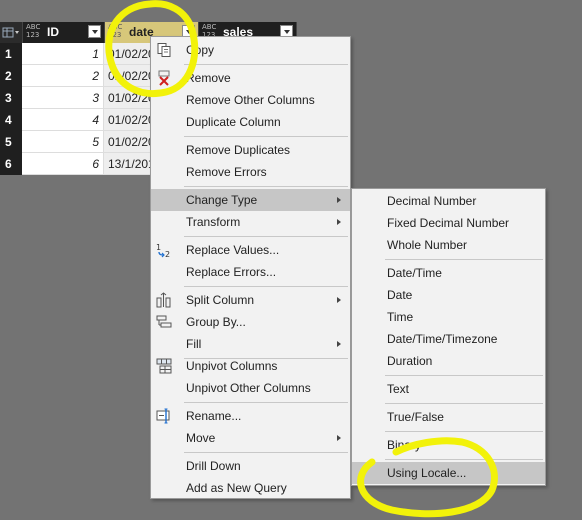 The height and width of the screenshot is (520, 582). What do you see at coordinates (63, 76) in the screenshot?
I see `cell-id: 2` at bounding box center [63, 76].